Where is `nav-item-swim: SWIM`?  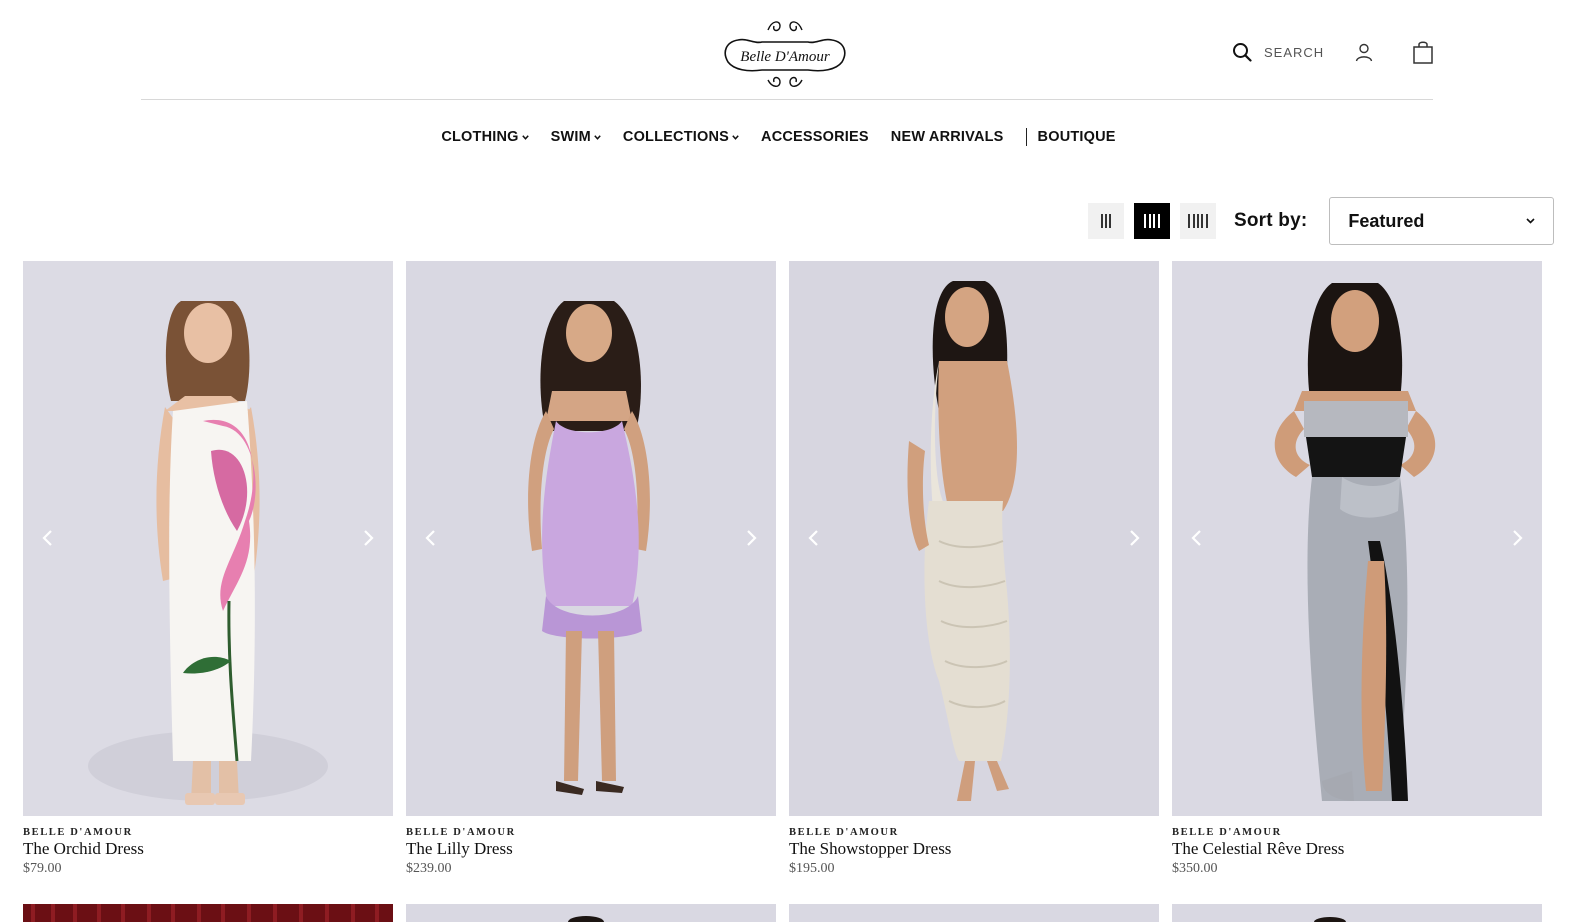
nav-item-swim: SWIM is located at coordinates (576, 137).